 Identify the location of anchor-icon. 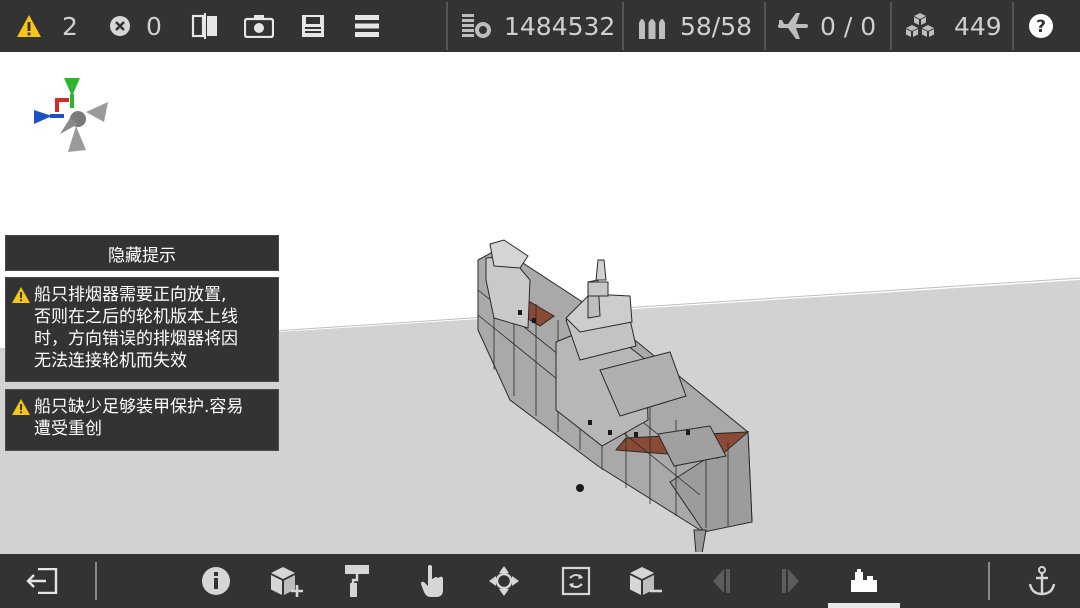
(1042, 581).